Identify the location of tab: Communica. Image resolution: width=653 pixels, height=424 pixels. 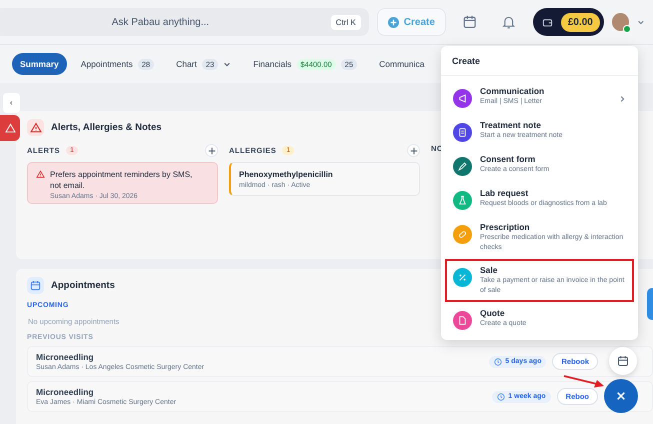
(401, 64).